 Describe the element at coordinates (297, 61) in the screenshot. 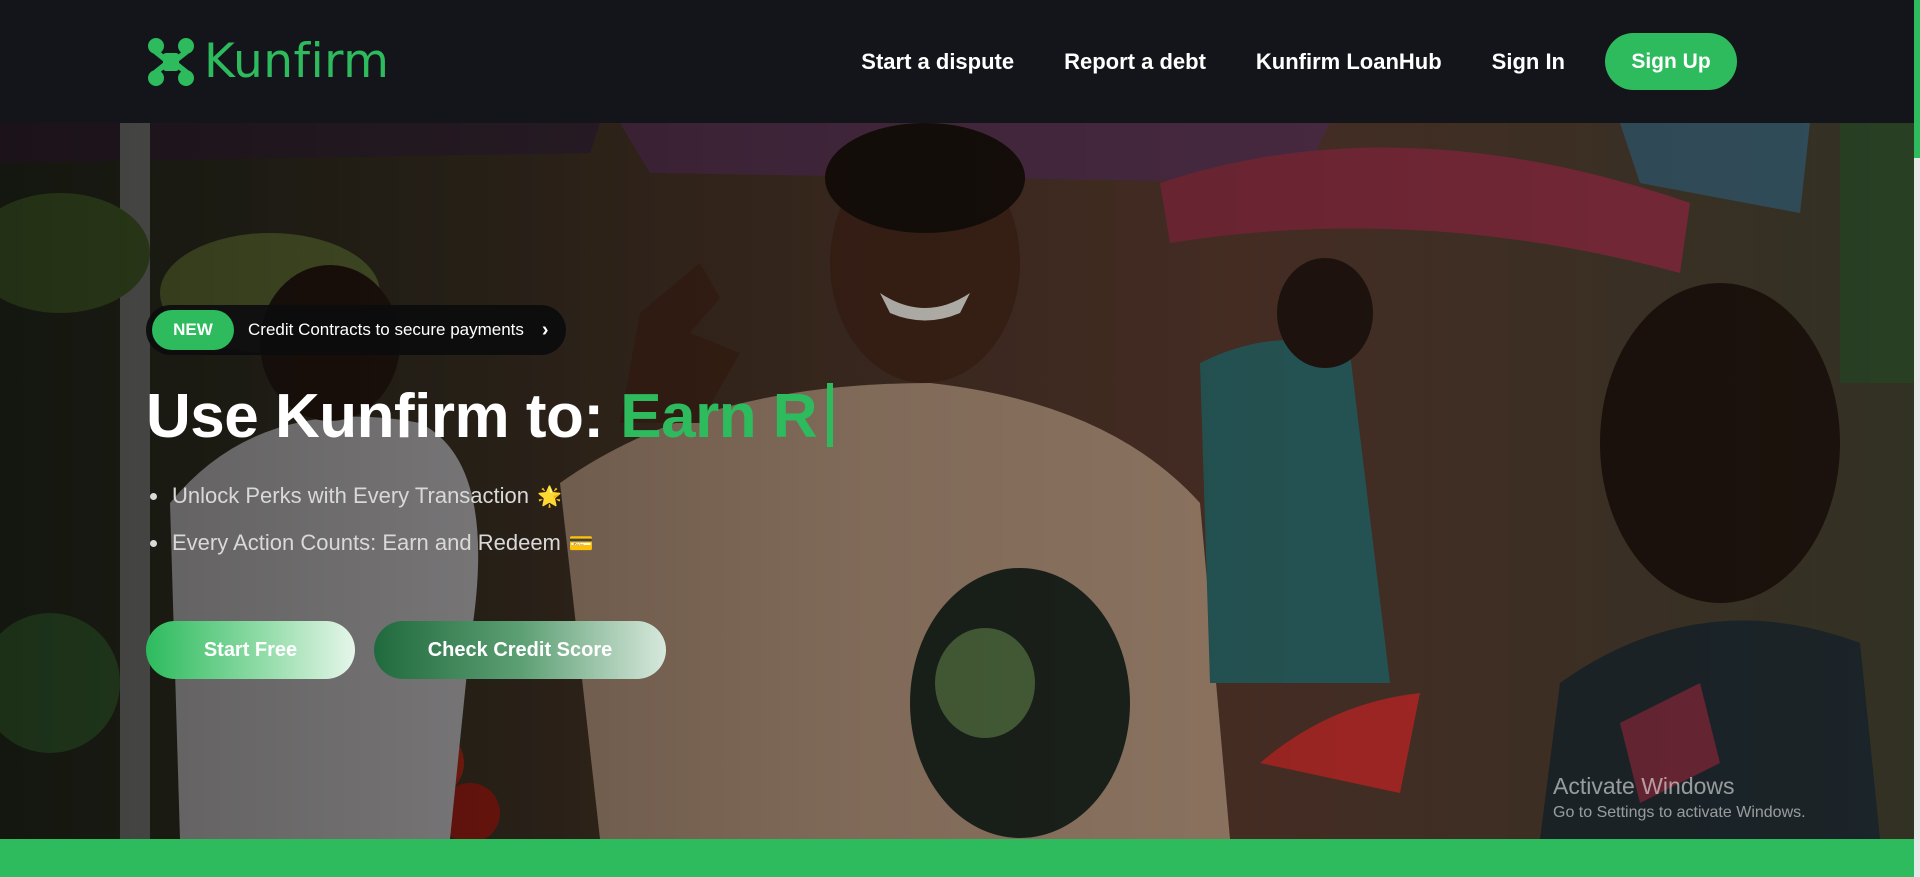

I see `logo-text: Kunfirm` at that location.